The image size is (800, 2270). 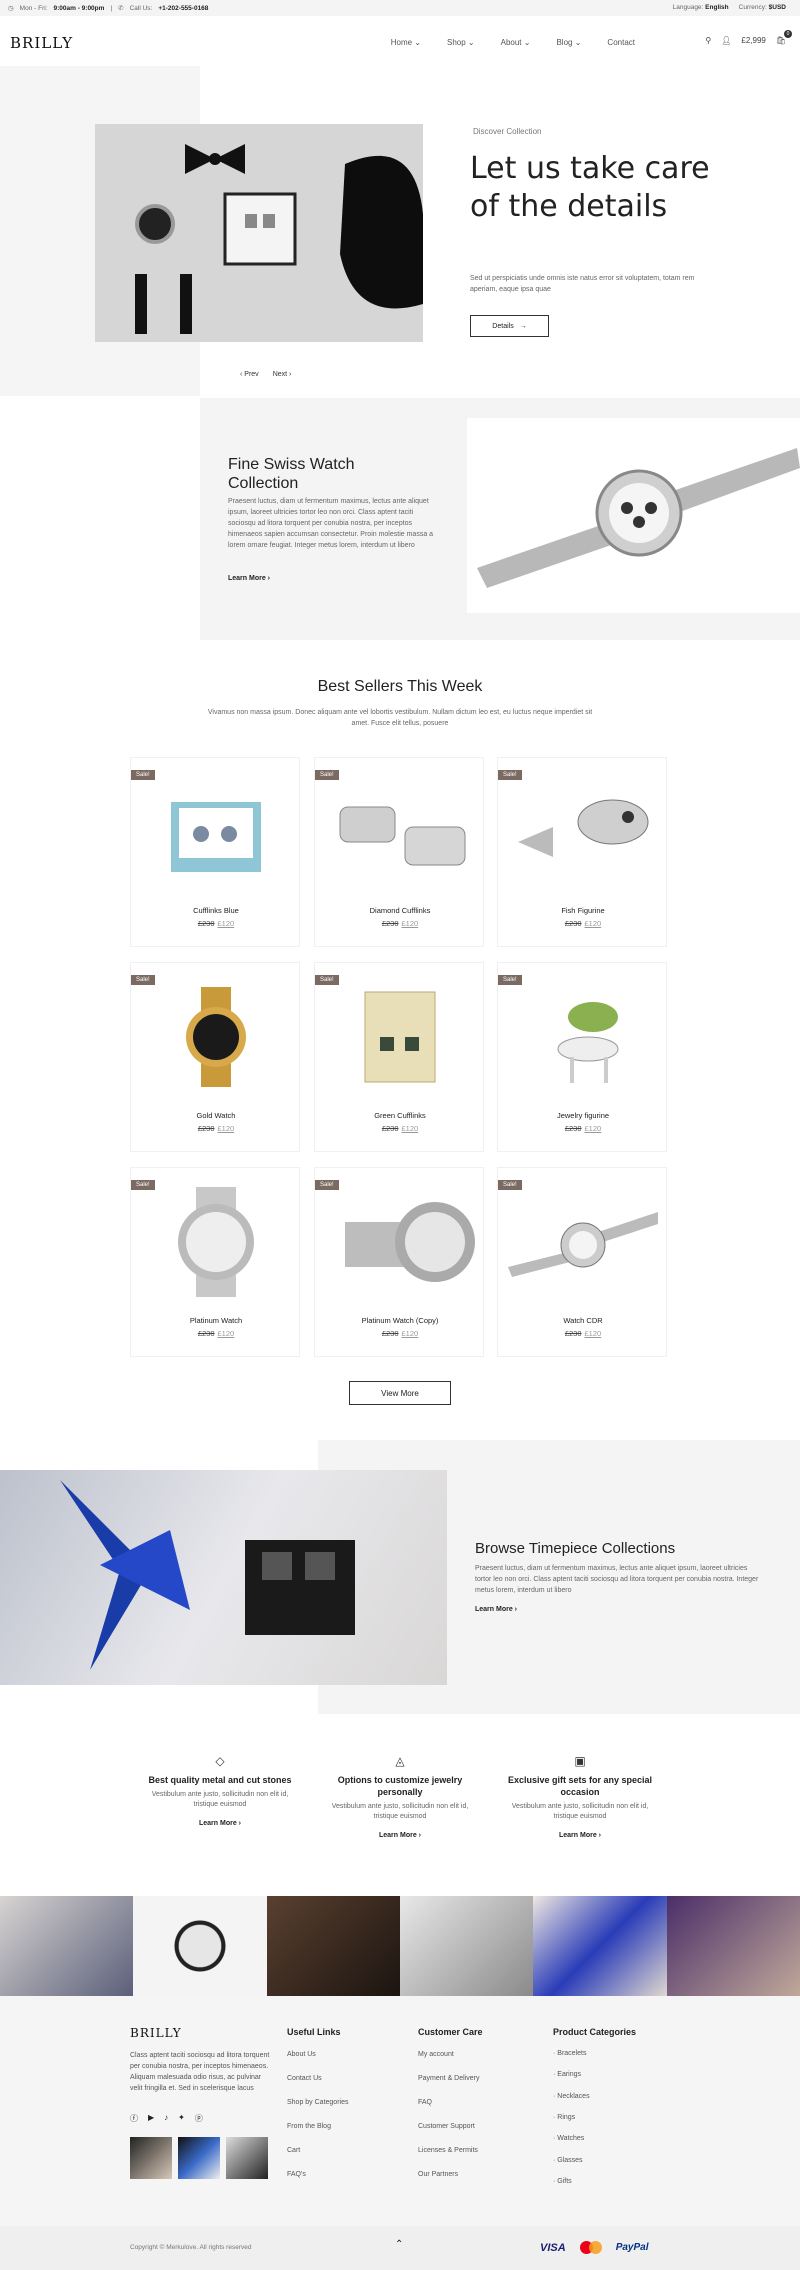 I want to click on product-name: Cufflinks Blue, so click(x=216, y=910).